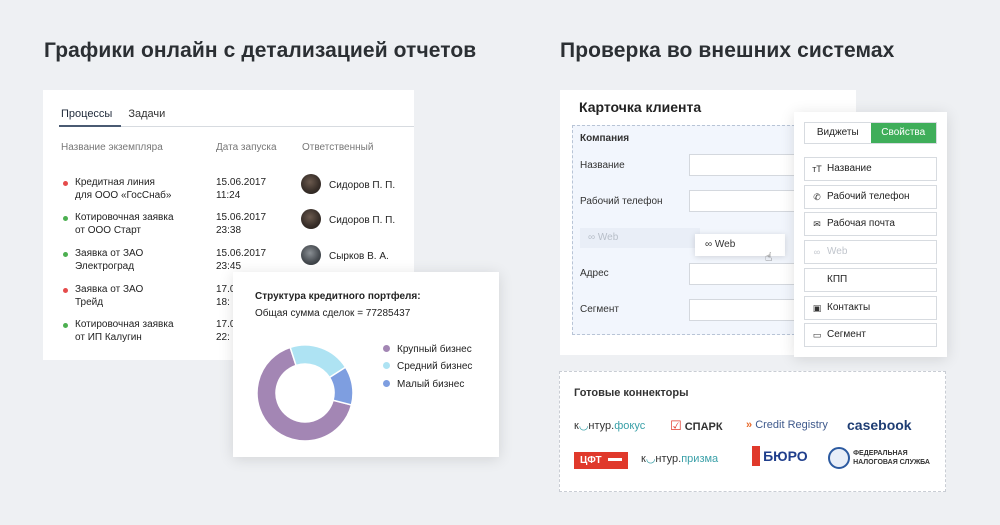 The height and width of the screenshot is (525, 1000). I want to click on connectors-title: Готовые коннекторы, so click(631, 393).